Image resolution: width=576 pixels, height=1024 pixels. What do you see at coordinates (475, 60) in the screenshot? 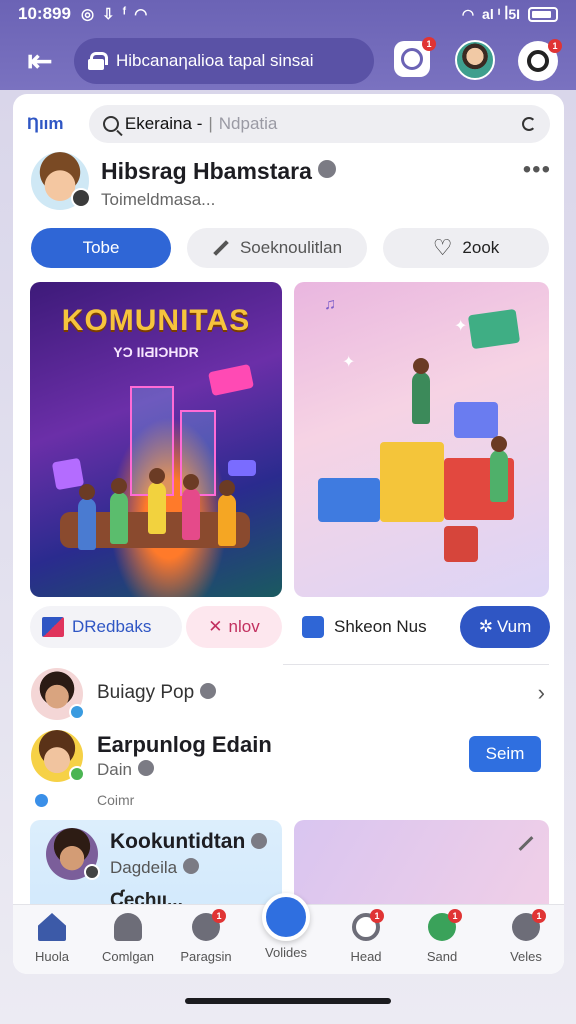
I see `user-avatar` at bounding box center [475, 60].